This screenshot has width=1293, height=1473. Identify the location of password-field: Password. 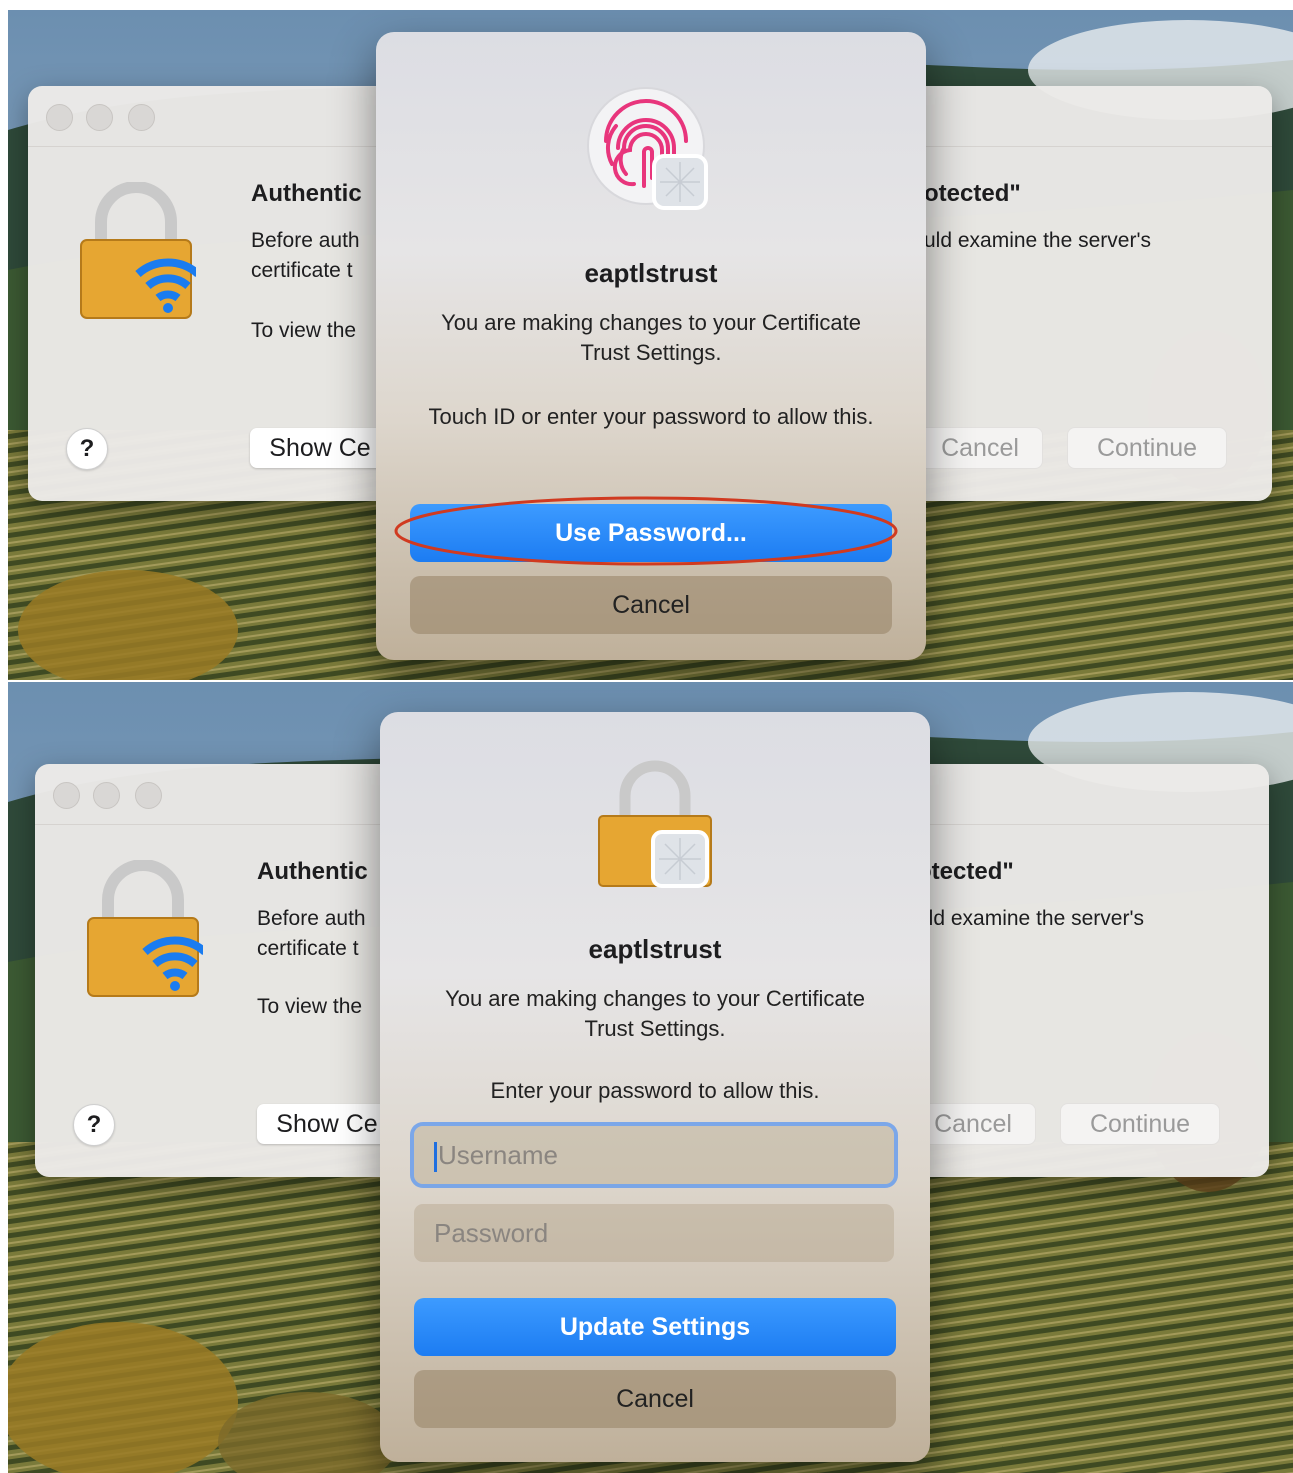
(654, 1233).